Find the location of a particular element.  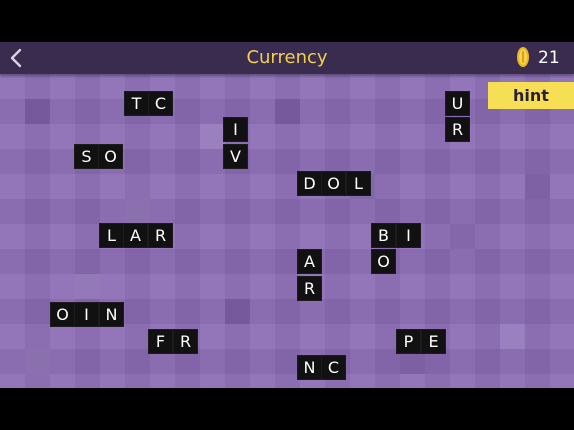

letter-tile: V is located at coordinates (235, 156).